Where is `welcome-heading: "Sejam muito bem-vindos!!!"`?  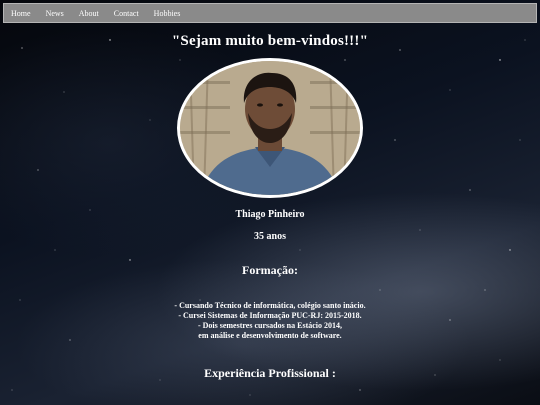
welcome-heading: "Sejam muito bem-vindos!!!" is located at coordinates (270, 41).